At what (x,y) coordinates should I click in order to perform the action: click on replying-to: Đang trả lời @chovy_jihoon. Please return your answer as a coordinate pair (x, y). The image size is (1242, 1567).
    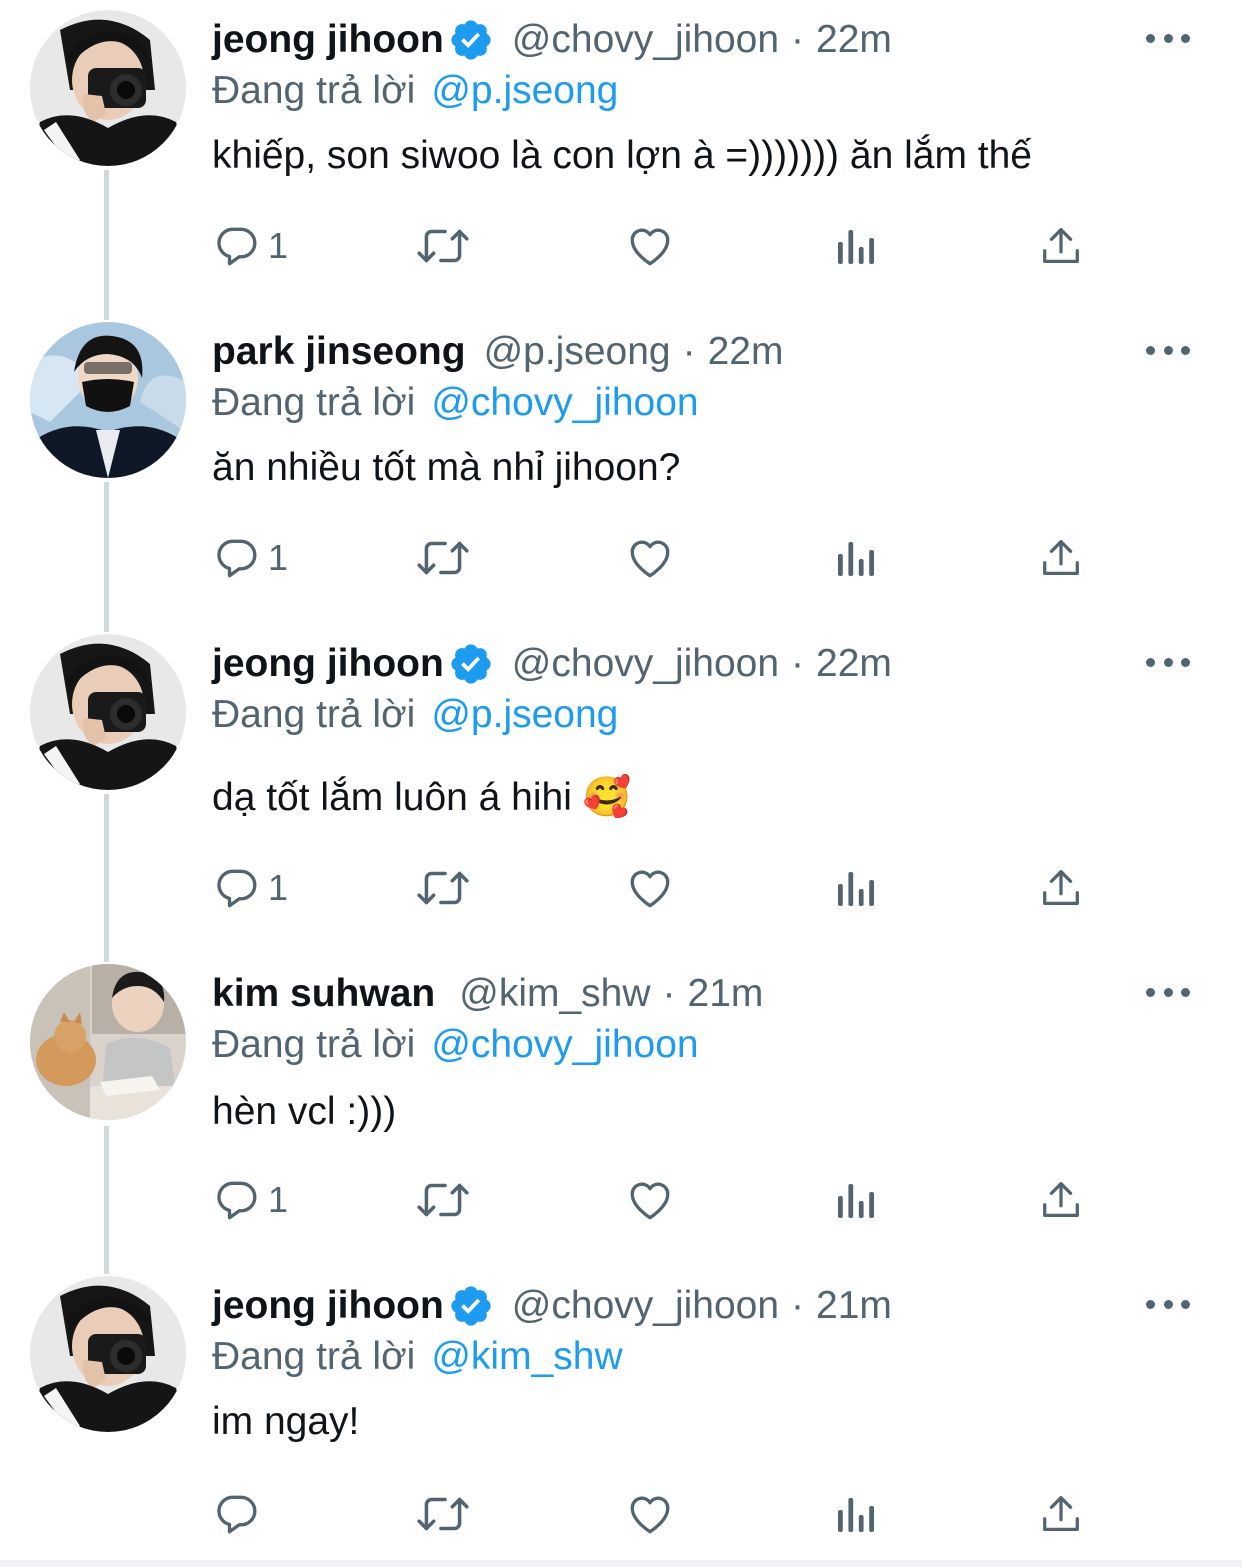
    Looking at the image, I should click on (455, 403).